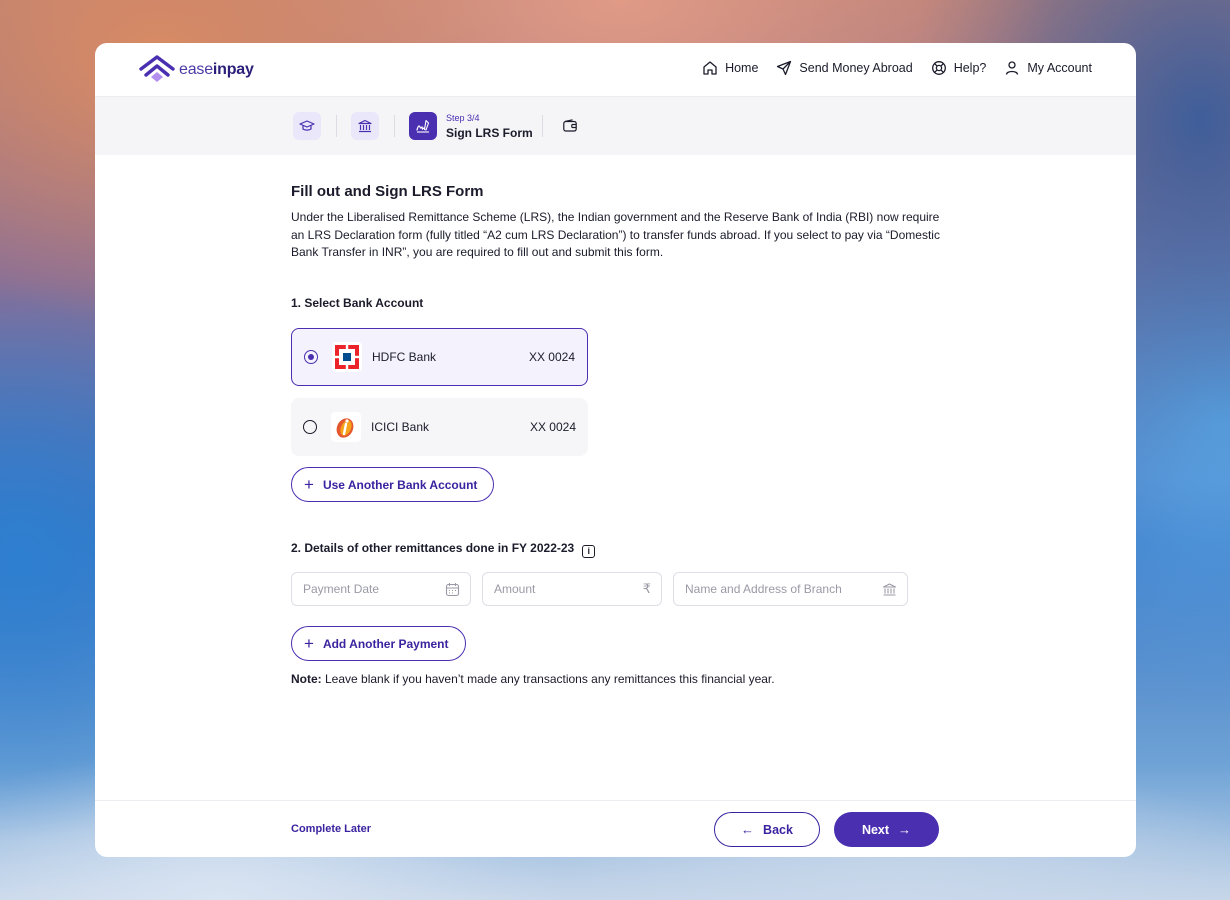  Describe the element at coordinates (341, 589) in the screenshot. I see `payment-date-placeholder: Payment Date` at that location.